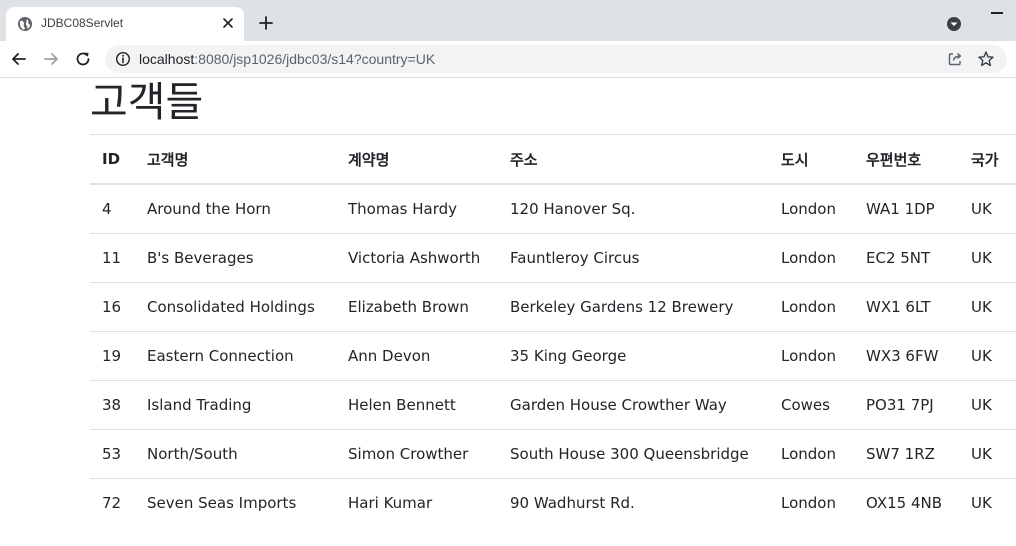  I want to click on header-customer-name: 고객명, so click(235, 159).